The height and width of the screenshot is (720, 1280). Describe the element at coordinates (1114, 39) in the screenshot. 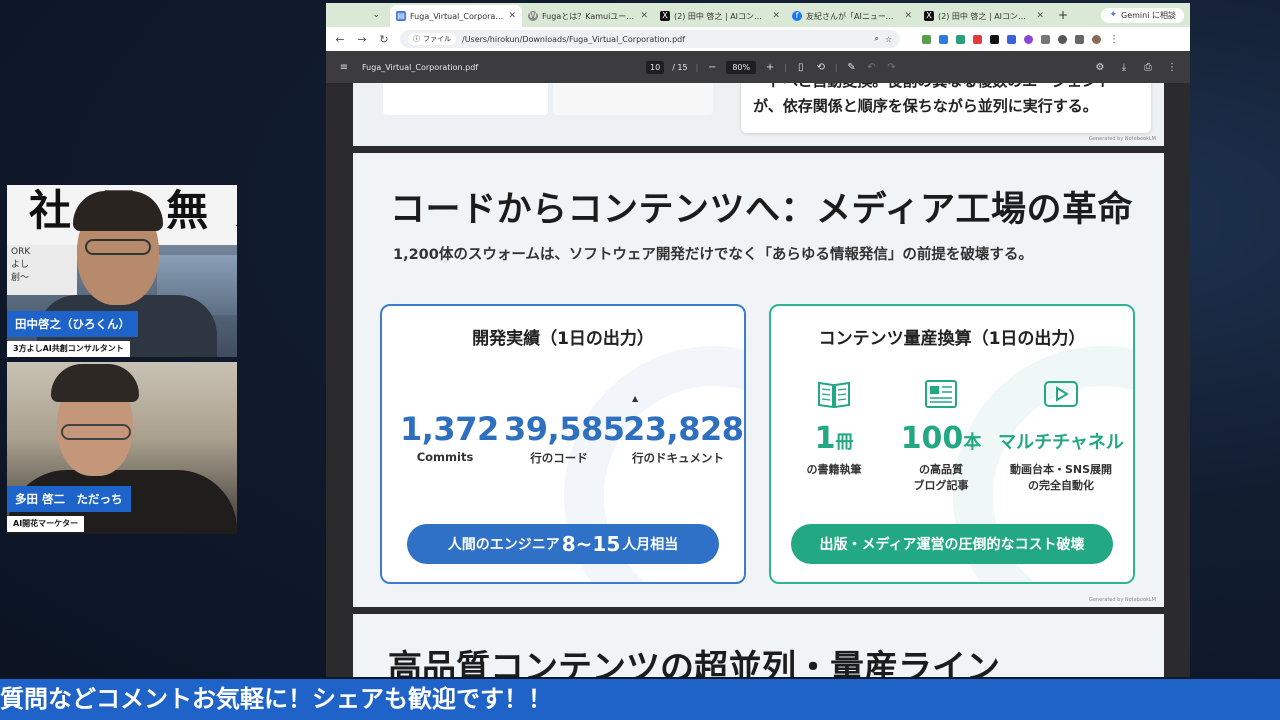

I see `menu-kebab-icon: ⋮` at that location.